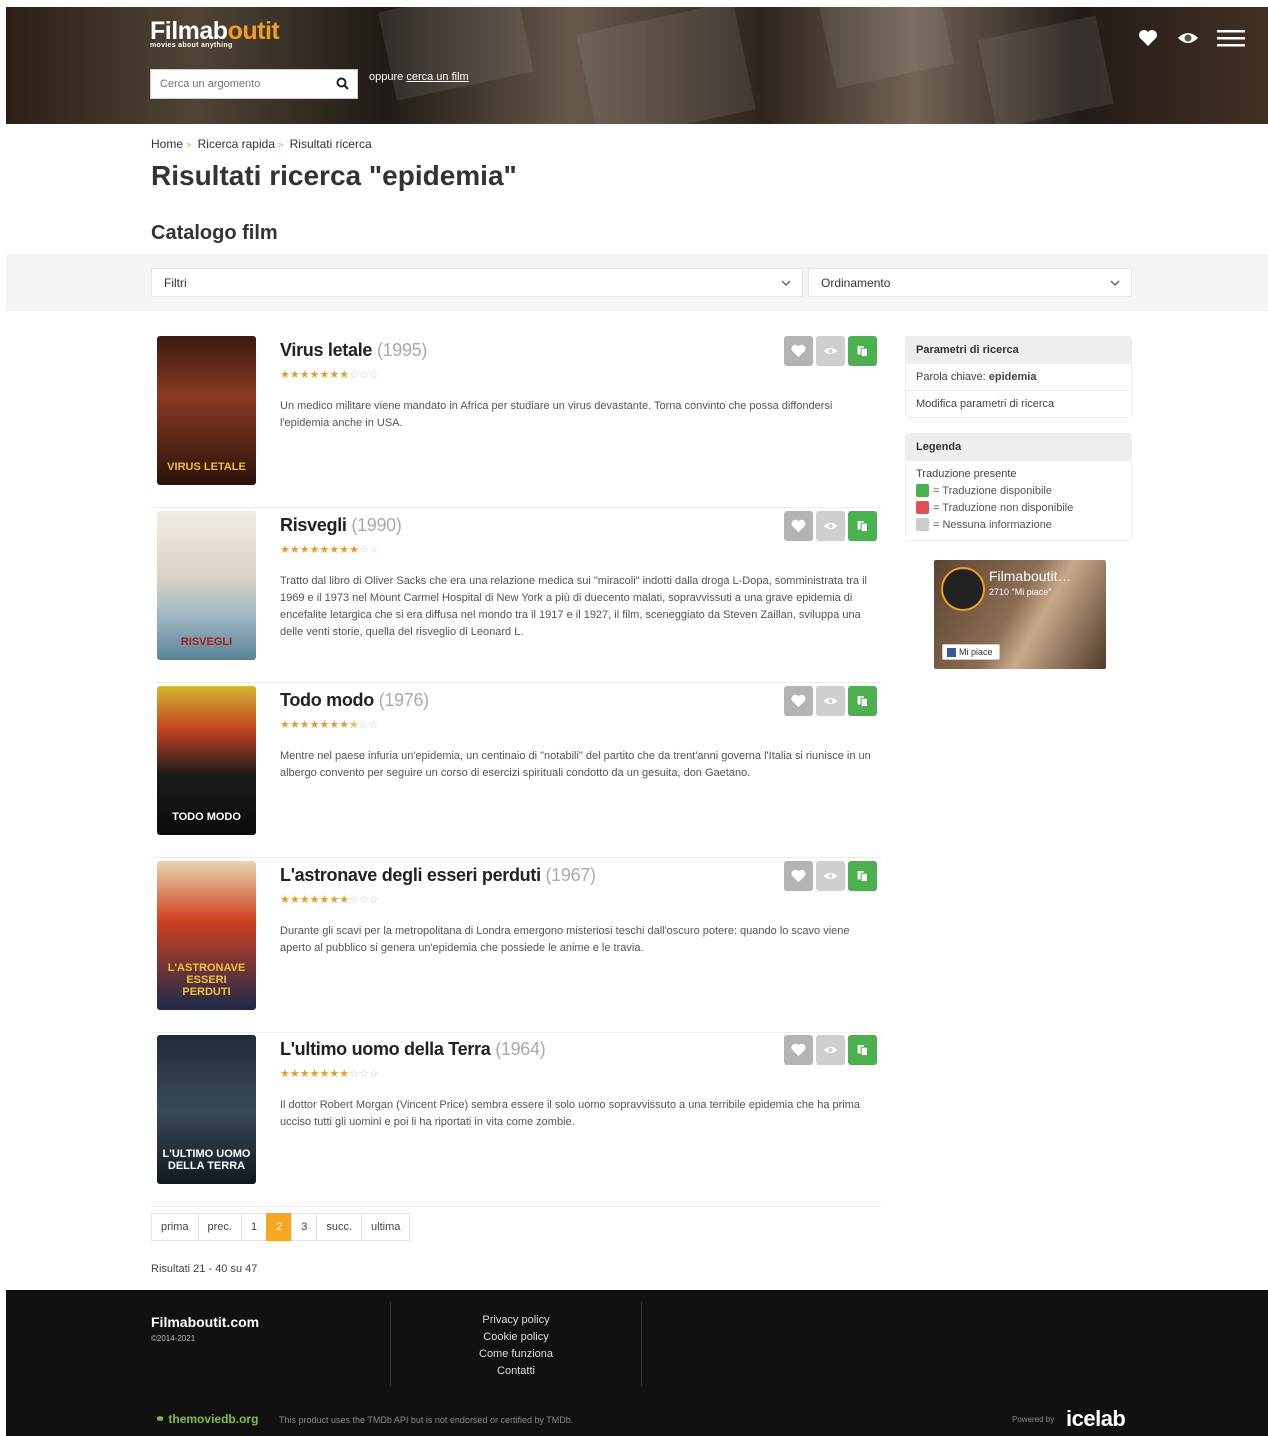 The height and width of the screenshot is (1436, 1268). I want to click on movie-title: L'ultimo uomo della Terra (1964), so click(413, 1049).